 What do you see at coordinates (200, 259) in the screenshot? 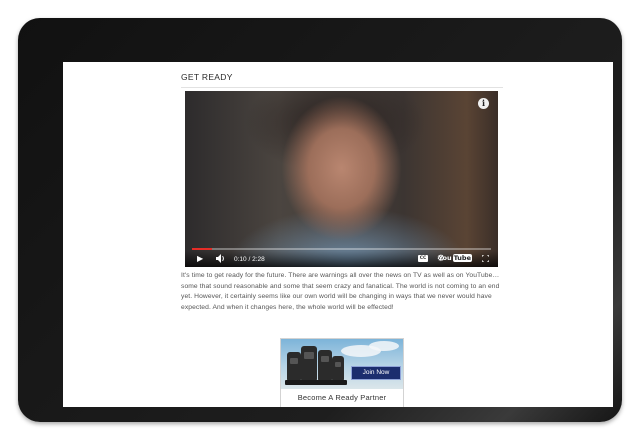
I see `play-icon: ▶` at bounding box center [200, 259].